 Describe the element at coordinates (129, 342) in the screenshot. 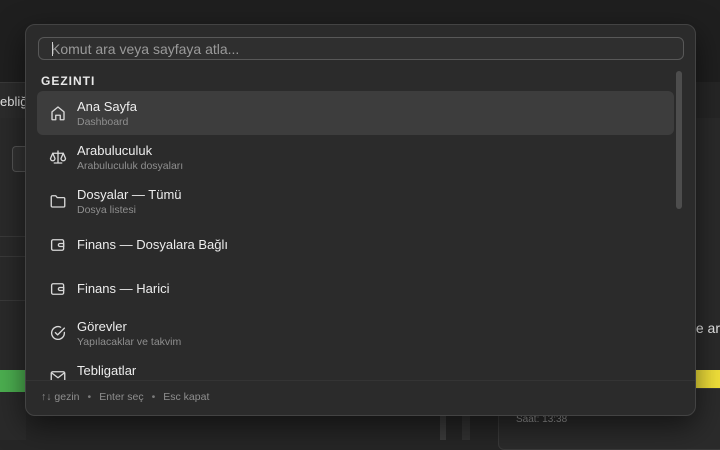

I see `command-item-subtitle: Yapılacaklar ve takvim` at that location.